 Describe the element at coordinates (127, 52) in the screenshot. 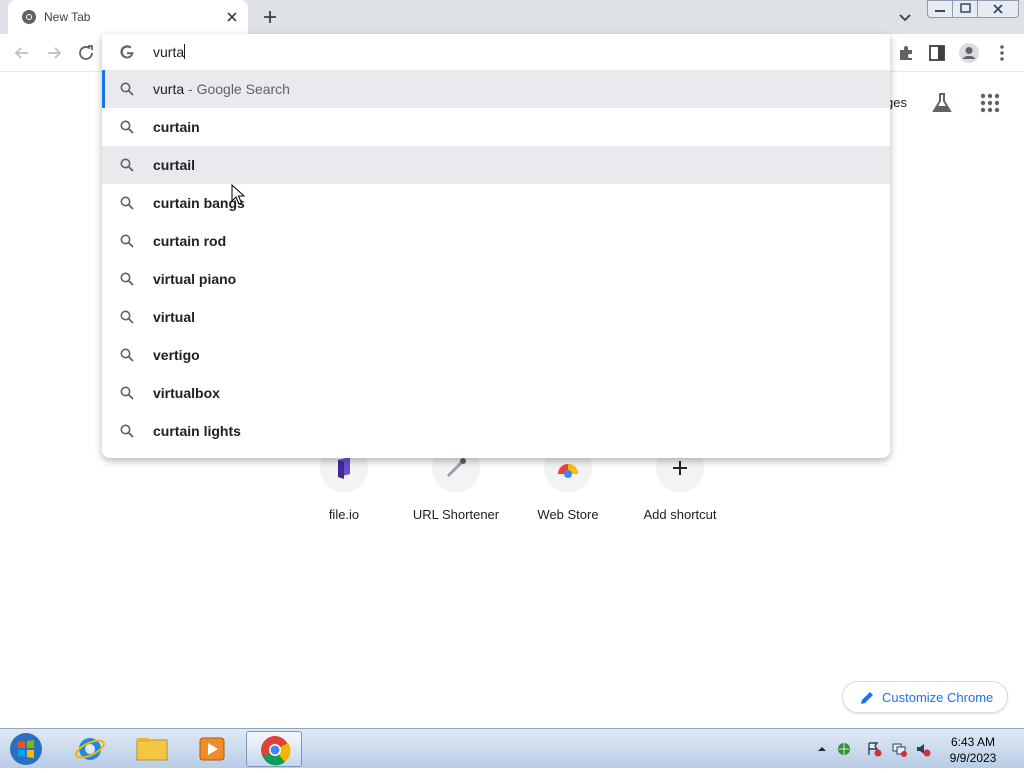

I see `google-icon` at that location.